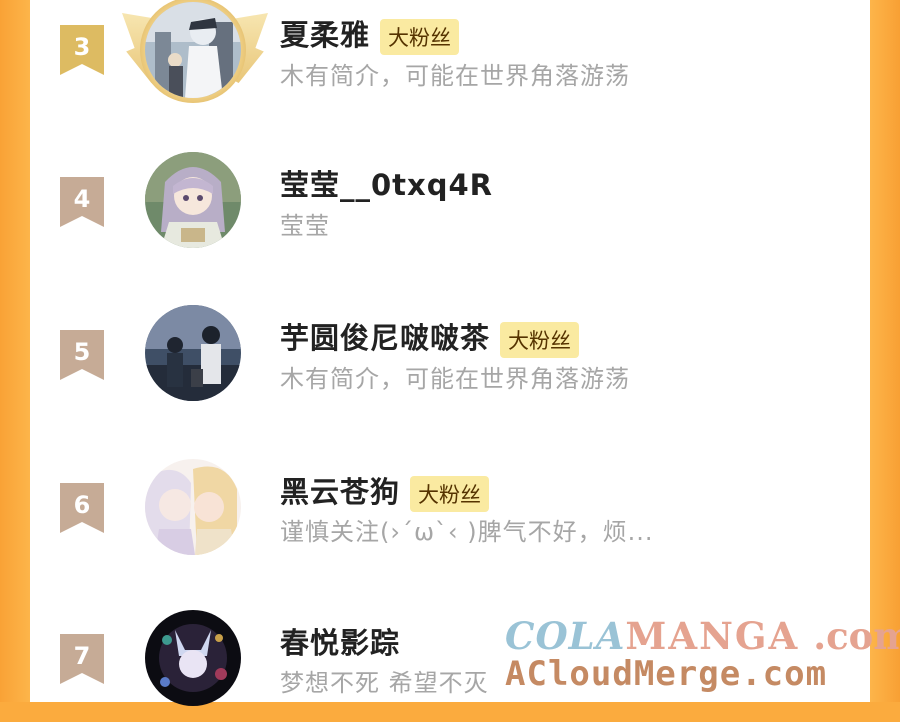 The width and height of the screenshot is (900, 722). I want to click on rank-badge-icon: 6, so click(82, 508).